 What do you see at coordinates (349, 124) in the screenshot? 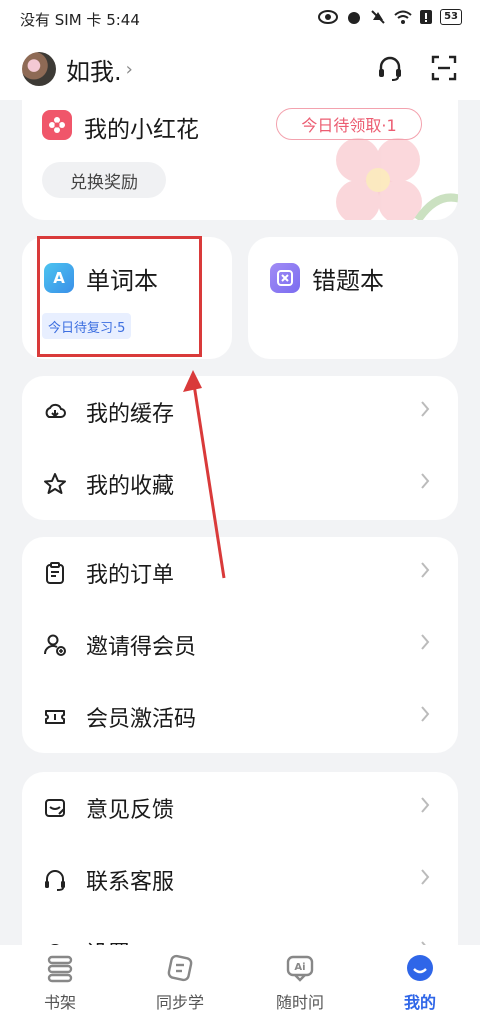
I see `pending-badge: 今日待领取·1` at bounding box center [349, 124].